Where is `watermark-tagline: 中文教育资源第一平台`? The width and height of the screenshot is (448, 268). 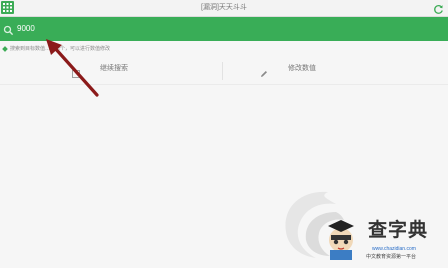 watermark-tagline: 中文教育资源第一平台 is located at coordinates (391, 257).